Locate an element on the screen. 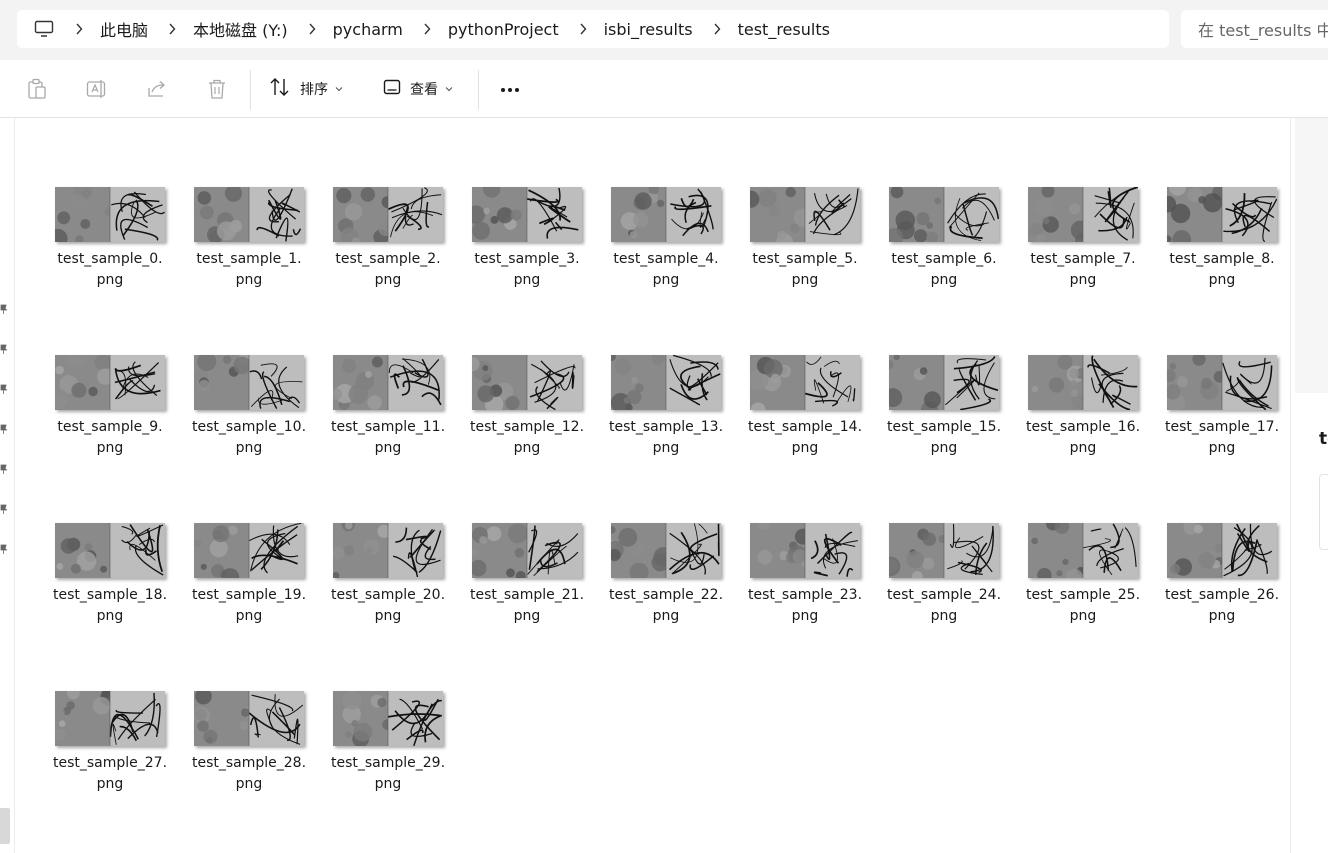 This screenshot has width=1328, height=853. file-name: test_sample_12. png is located at coordinates (527, 438).